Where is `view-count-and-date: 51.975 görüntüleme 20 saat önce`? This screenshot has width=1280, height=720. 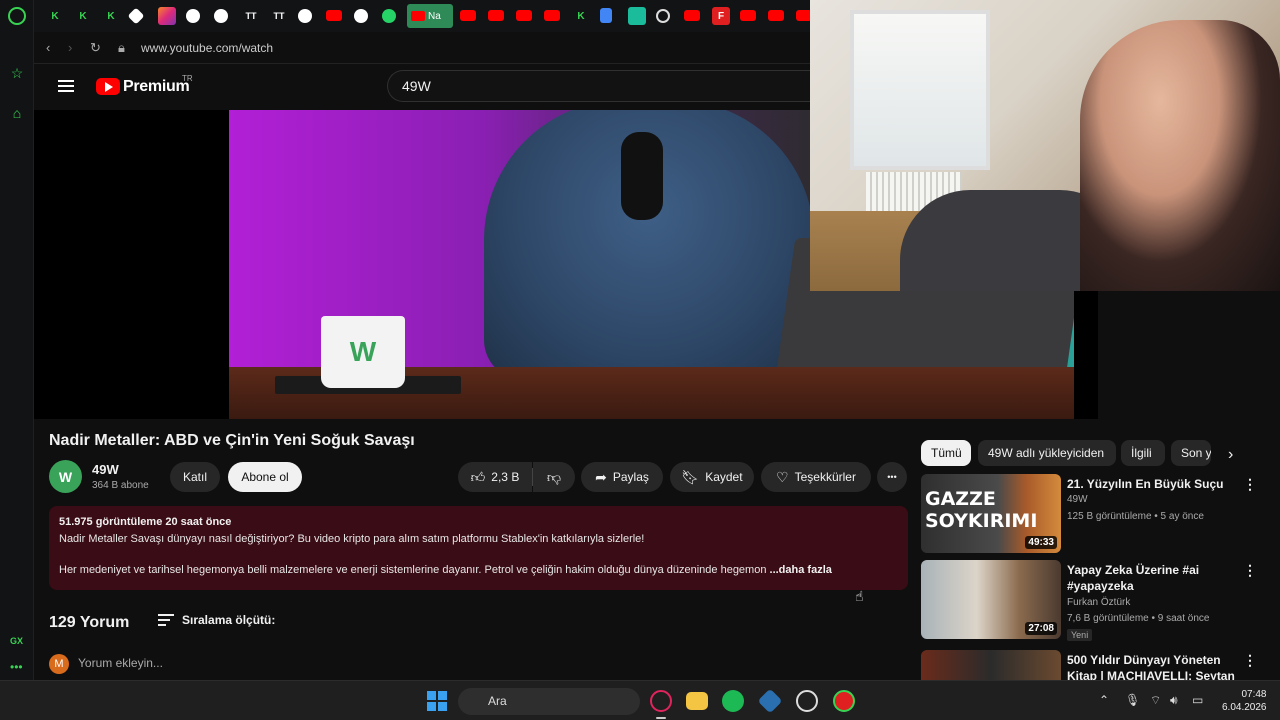 view-count-and-date: 51.975 görüntüleme 20 saat önce is located at coordinates (145, 522).